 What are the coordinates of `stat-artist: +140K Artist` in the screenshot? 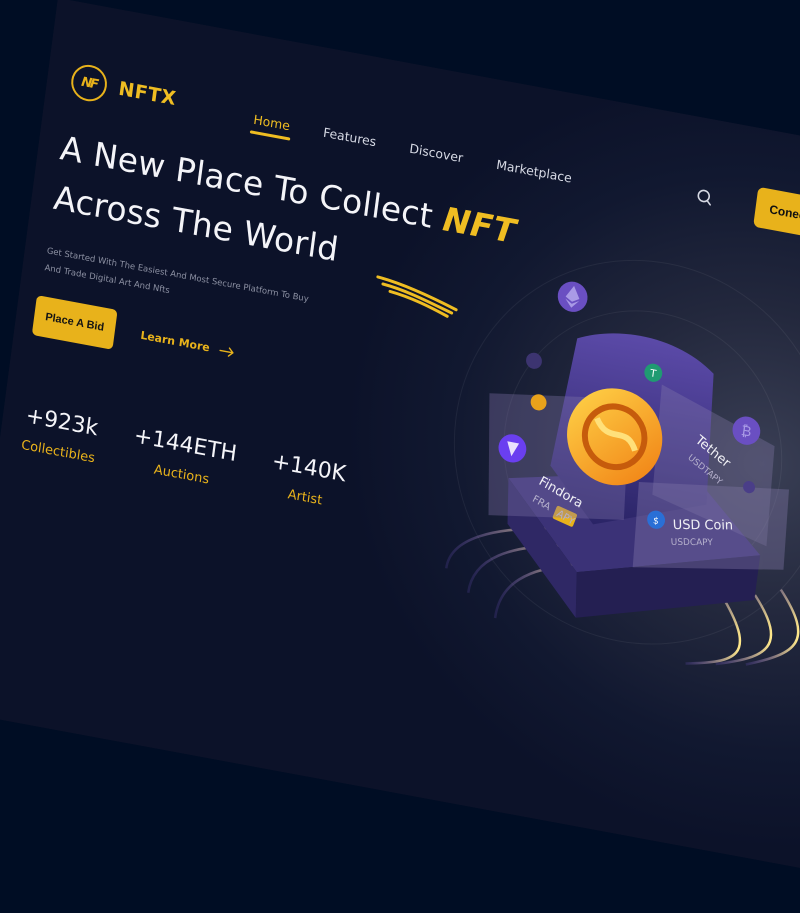 It's located at (307, 480).